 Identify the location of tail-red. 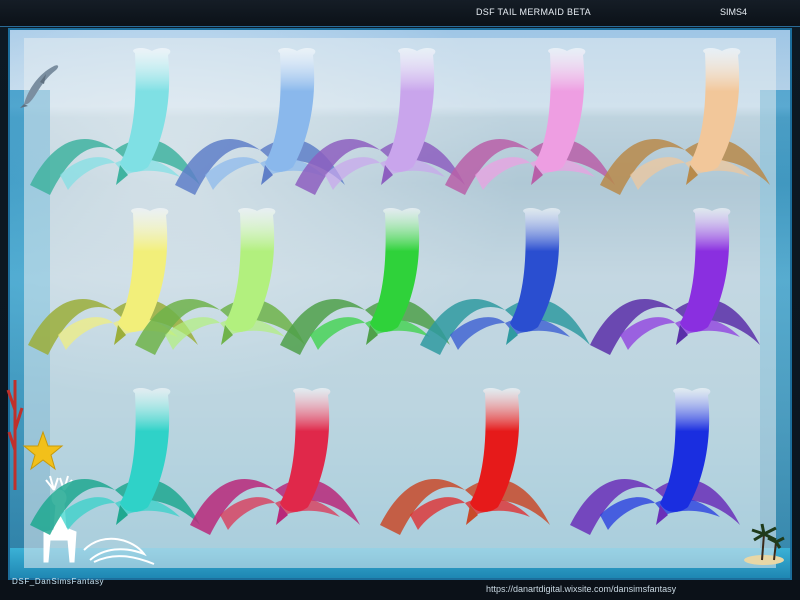
(465, 465).